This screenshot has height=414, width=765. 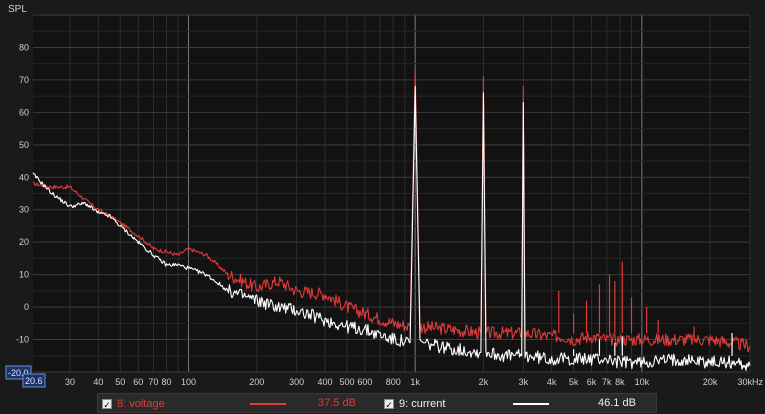 I want to click on x-tick-label: 3k, so click(x=524, y=382).